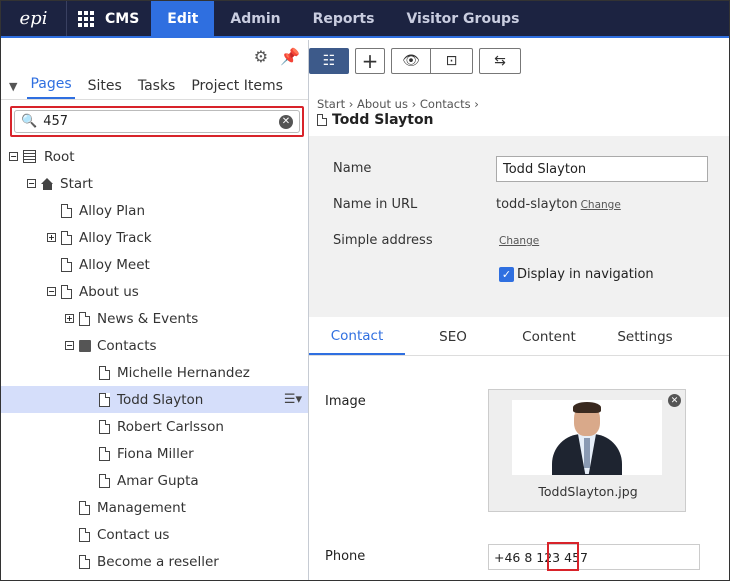 The width and height of the screenshot is (730, 581). I want to click on change-url-link: Change, so click(601, 205).